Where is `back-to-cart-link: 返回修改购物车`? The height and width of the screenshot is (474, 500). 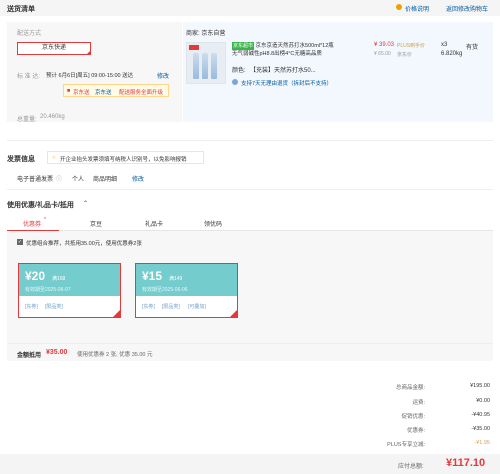 back-to-cart-link: 返回修改购物车 is located at coordinates (467, 8).